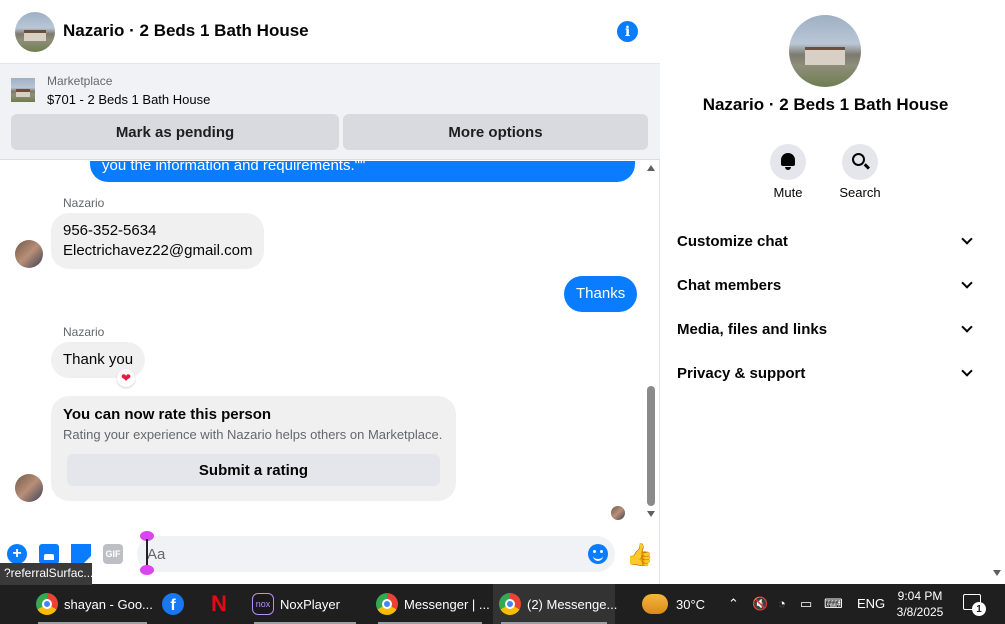 This screenshot has width=1005, height=624. Describe the element at coordinates (128, 99) in the screenshot. I see `listing-title: $701 - 2 Beds 1 Bath House` at that location.